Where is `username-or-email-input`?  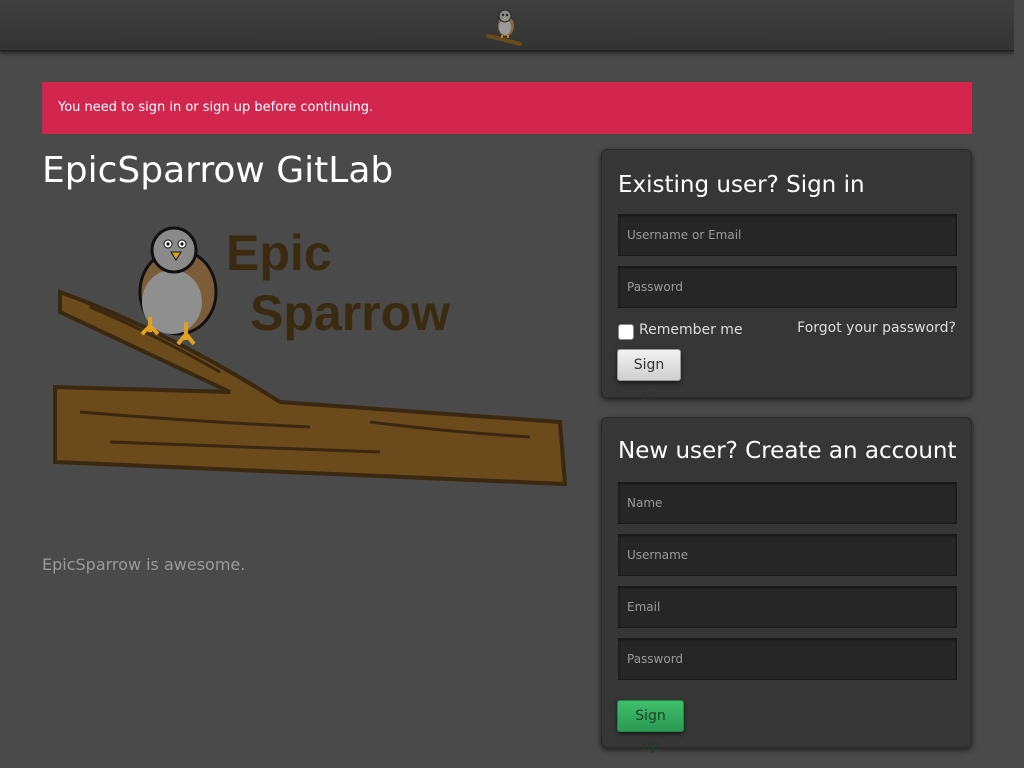 username-or-email-input is located at coordinates (787, 235).